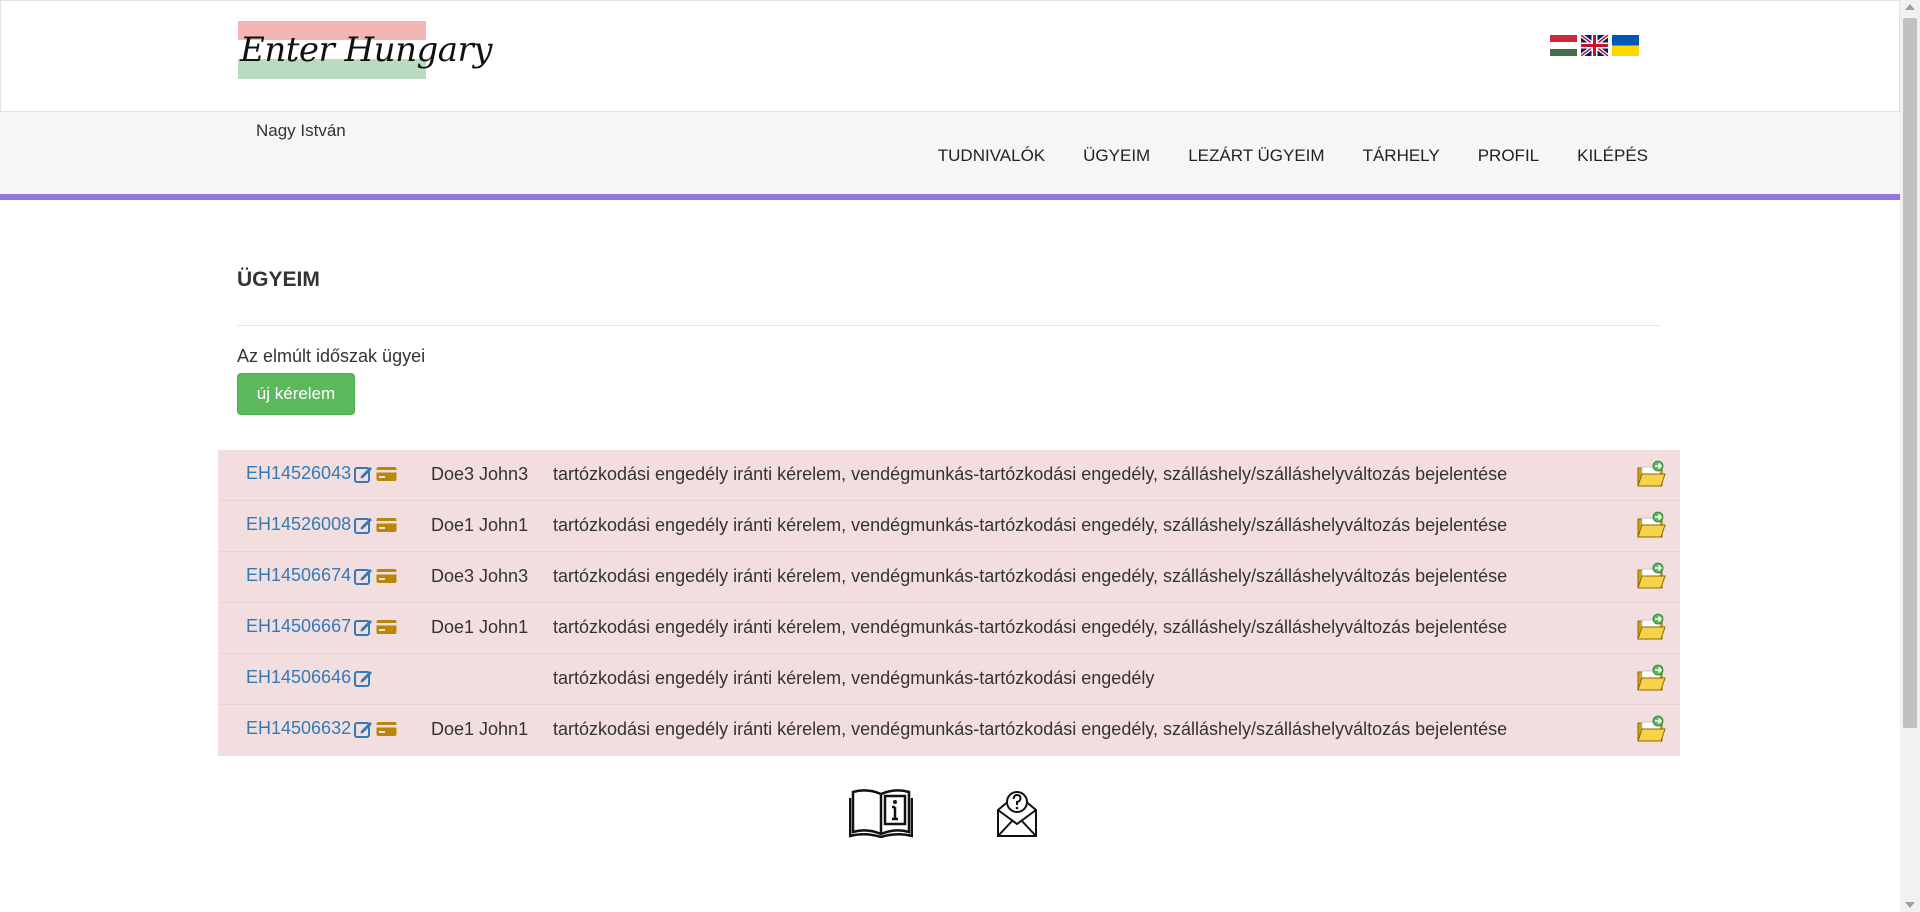 The height and width of the screenshot is (912, 1920). Describe the element at coordinates (296, 394) in the screenshot. I see `new-request-button: új kérelem` at that location.